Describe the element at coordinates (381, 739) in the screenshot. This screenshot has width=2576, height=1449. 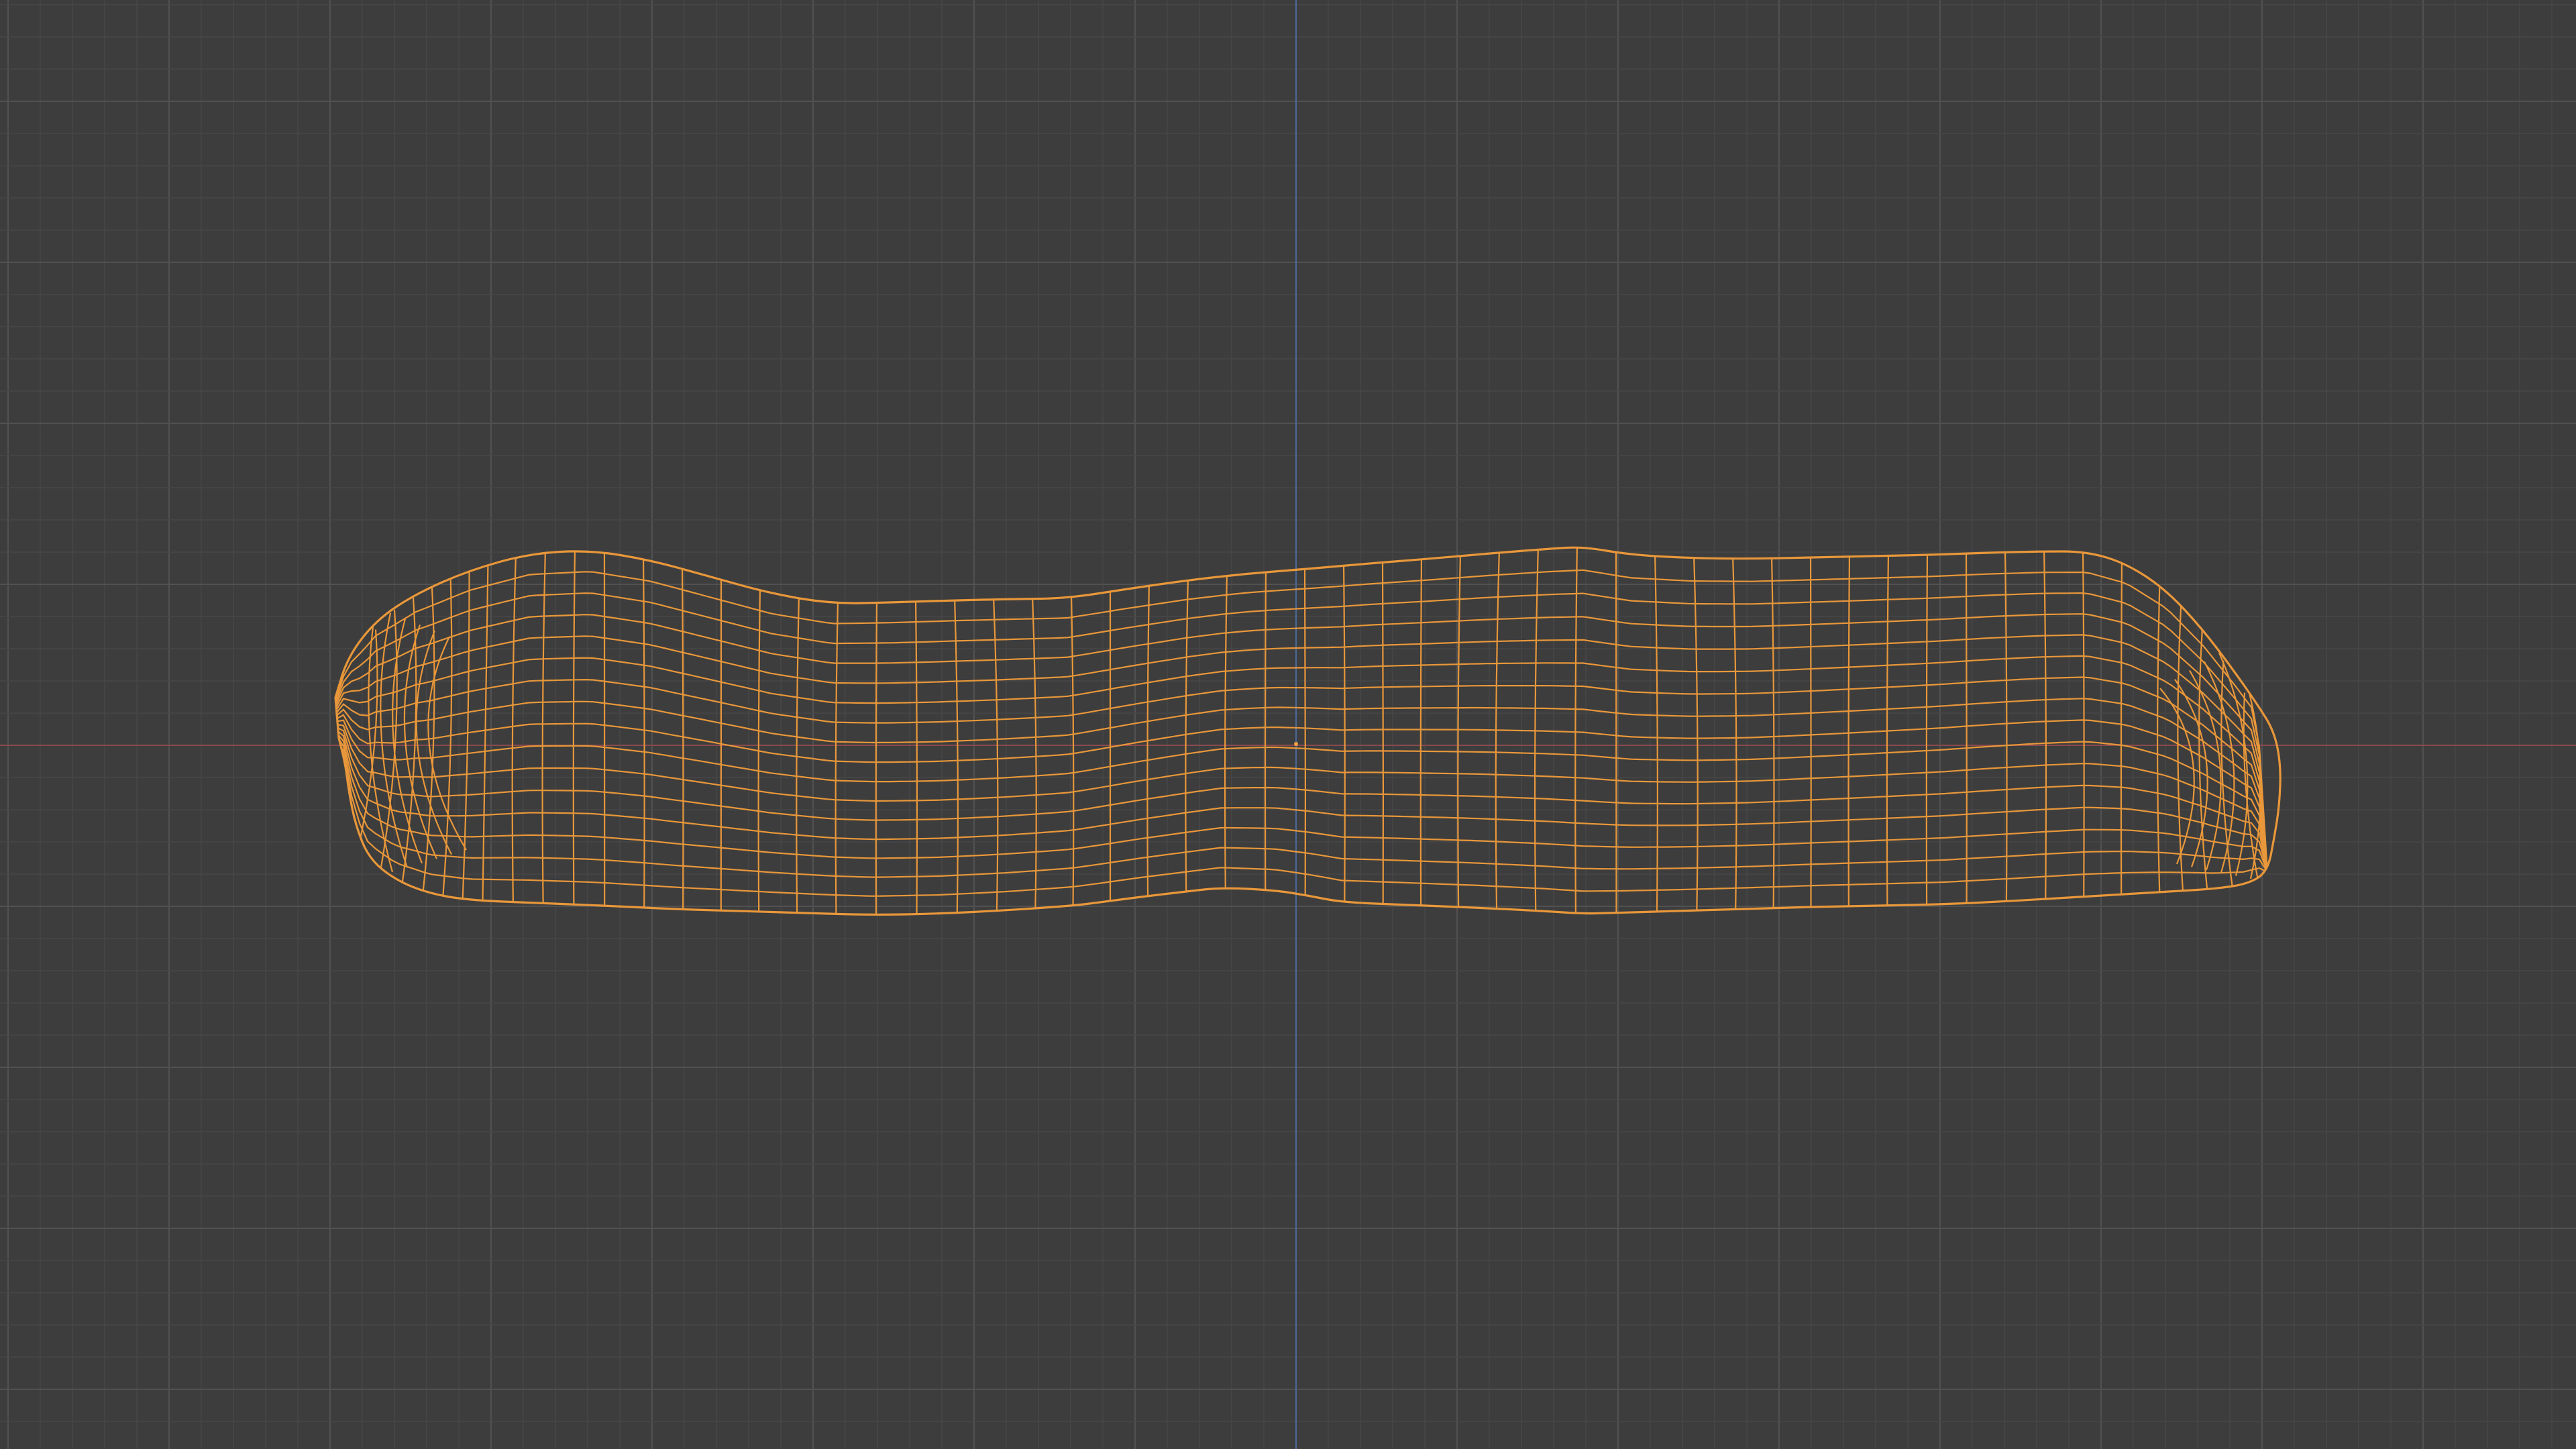
I see `left-cap-ring` at that location.